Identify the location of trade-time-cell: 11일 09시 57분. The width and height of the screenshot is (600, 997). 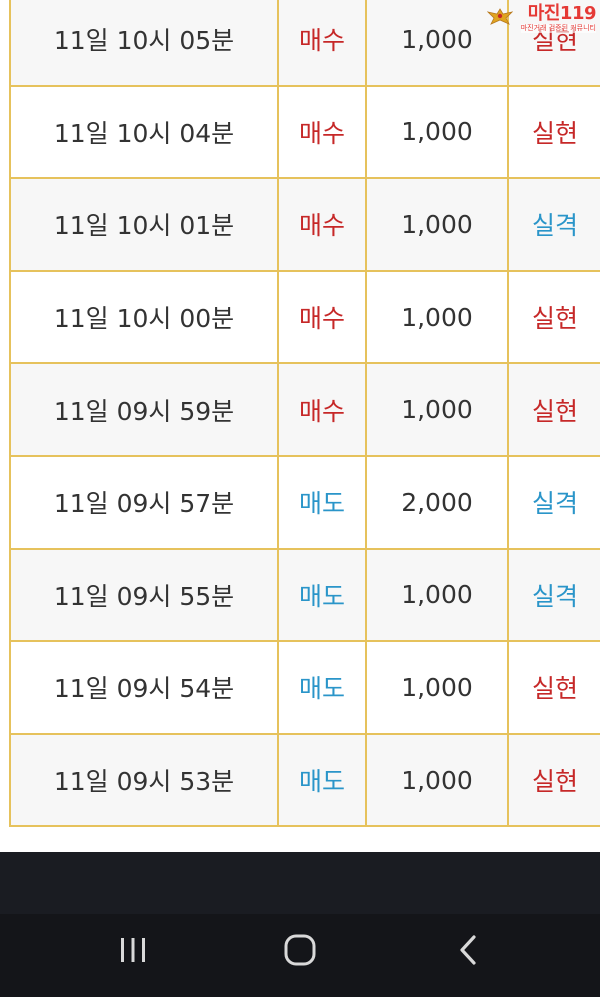
(144, 502).